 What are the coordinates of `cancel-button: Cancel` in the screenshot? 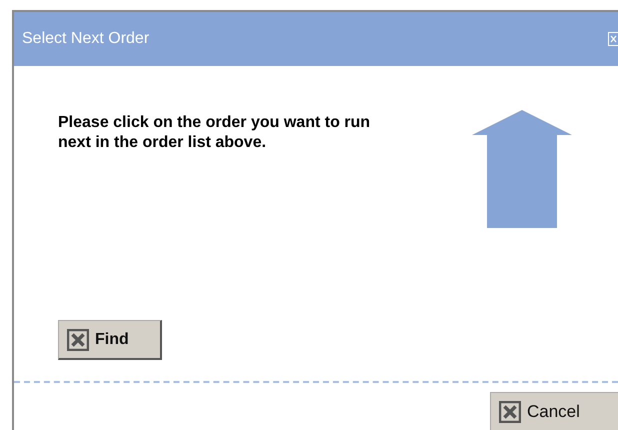 It's located at (554, 411).